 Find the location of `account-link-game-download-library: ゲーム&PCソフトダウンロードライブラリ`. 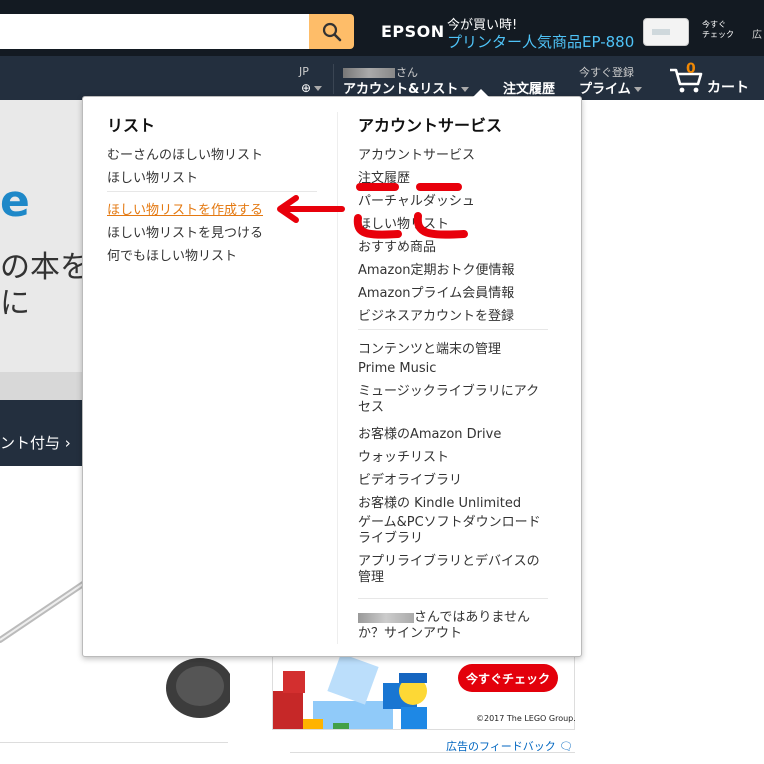

account-link-game-download-library: ゲーム&PCソフトダウンロードライブラリ is located at coordinates (453, 531).